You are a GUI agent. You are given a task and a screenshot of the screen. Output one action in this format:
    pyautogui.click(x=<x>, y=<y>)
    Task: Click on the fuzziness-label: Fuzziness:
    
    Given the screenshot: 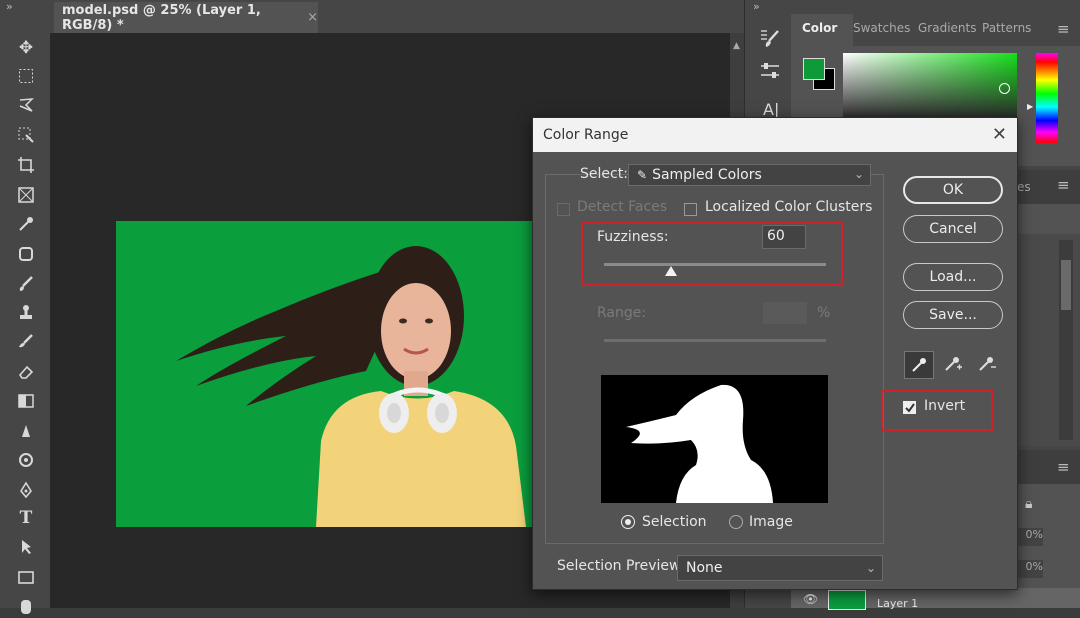 What is the action you would take?
    pyautogui.click(x=633, y=237)
    